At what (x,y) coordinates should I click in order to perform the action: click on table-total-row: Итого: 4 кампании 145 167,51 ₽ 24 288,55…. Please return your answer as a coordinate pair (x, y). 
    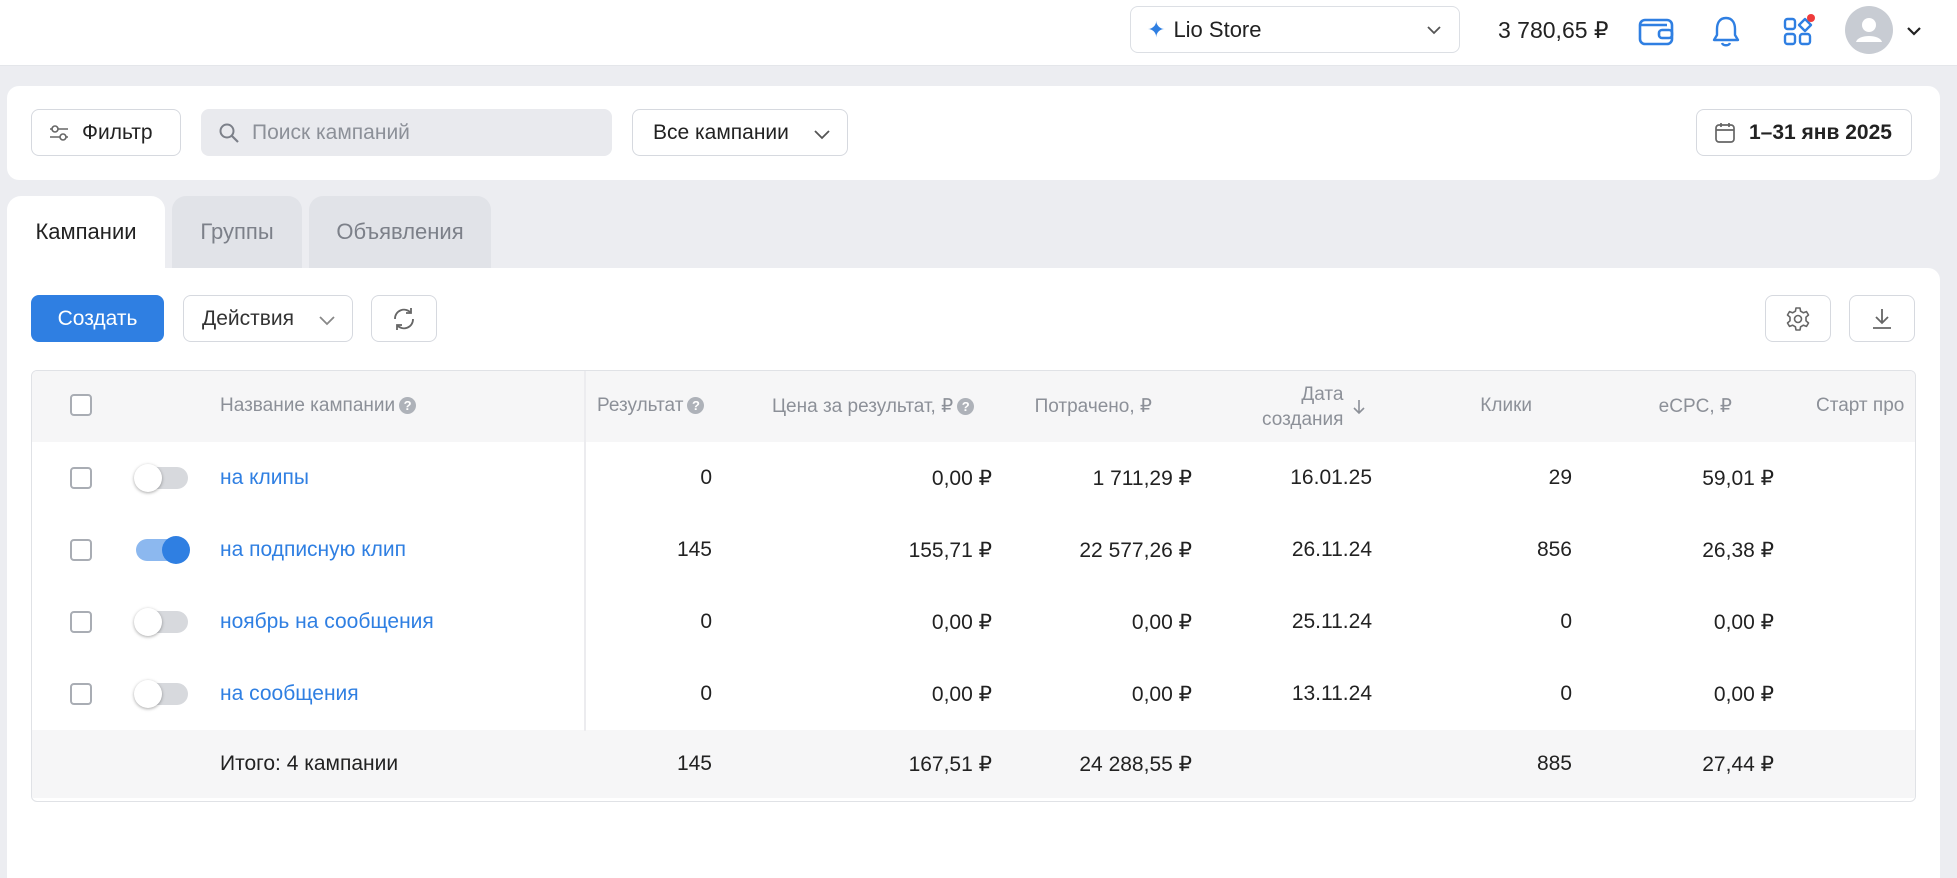
    Looking at the image, I should click on (973, 764).